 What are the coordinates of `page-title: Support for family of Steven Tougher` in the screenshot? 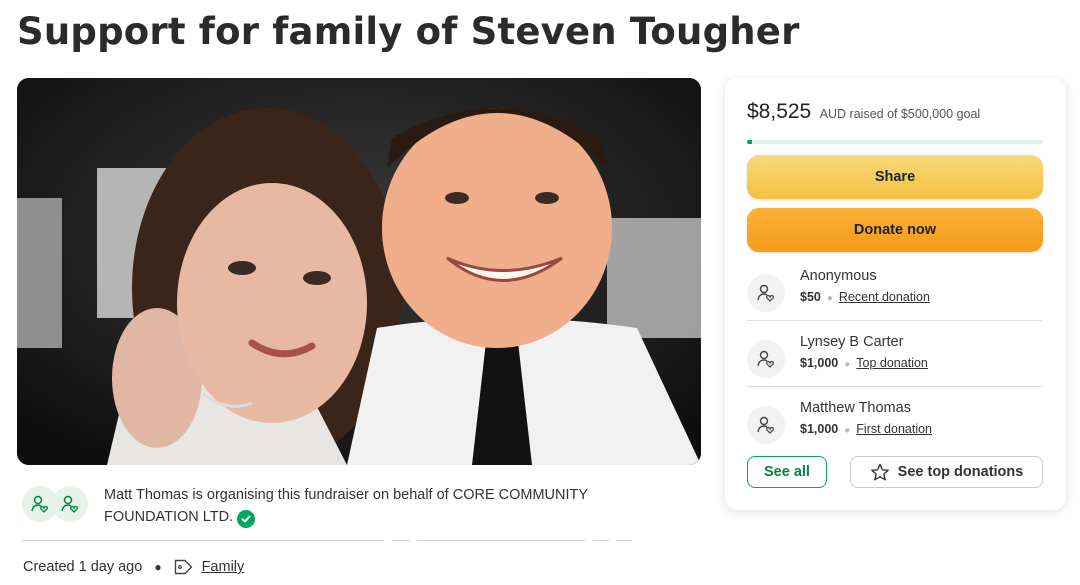 It's located at (408, 31).